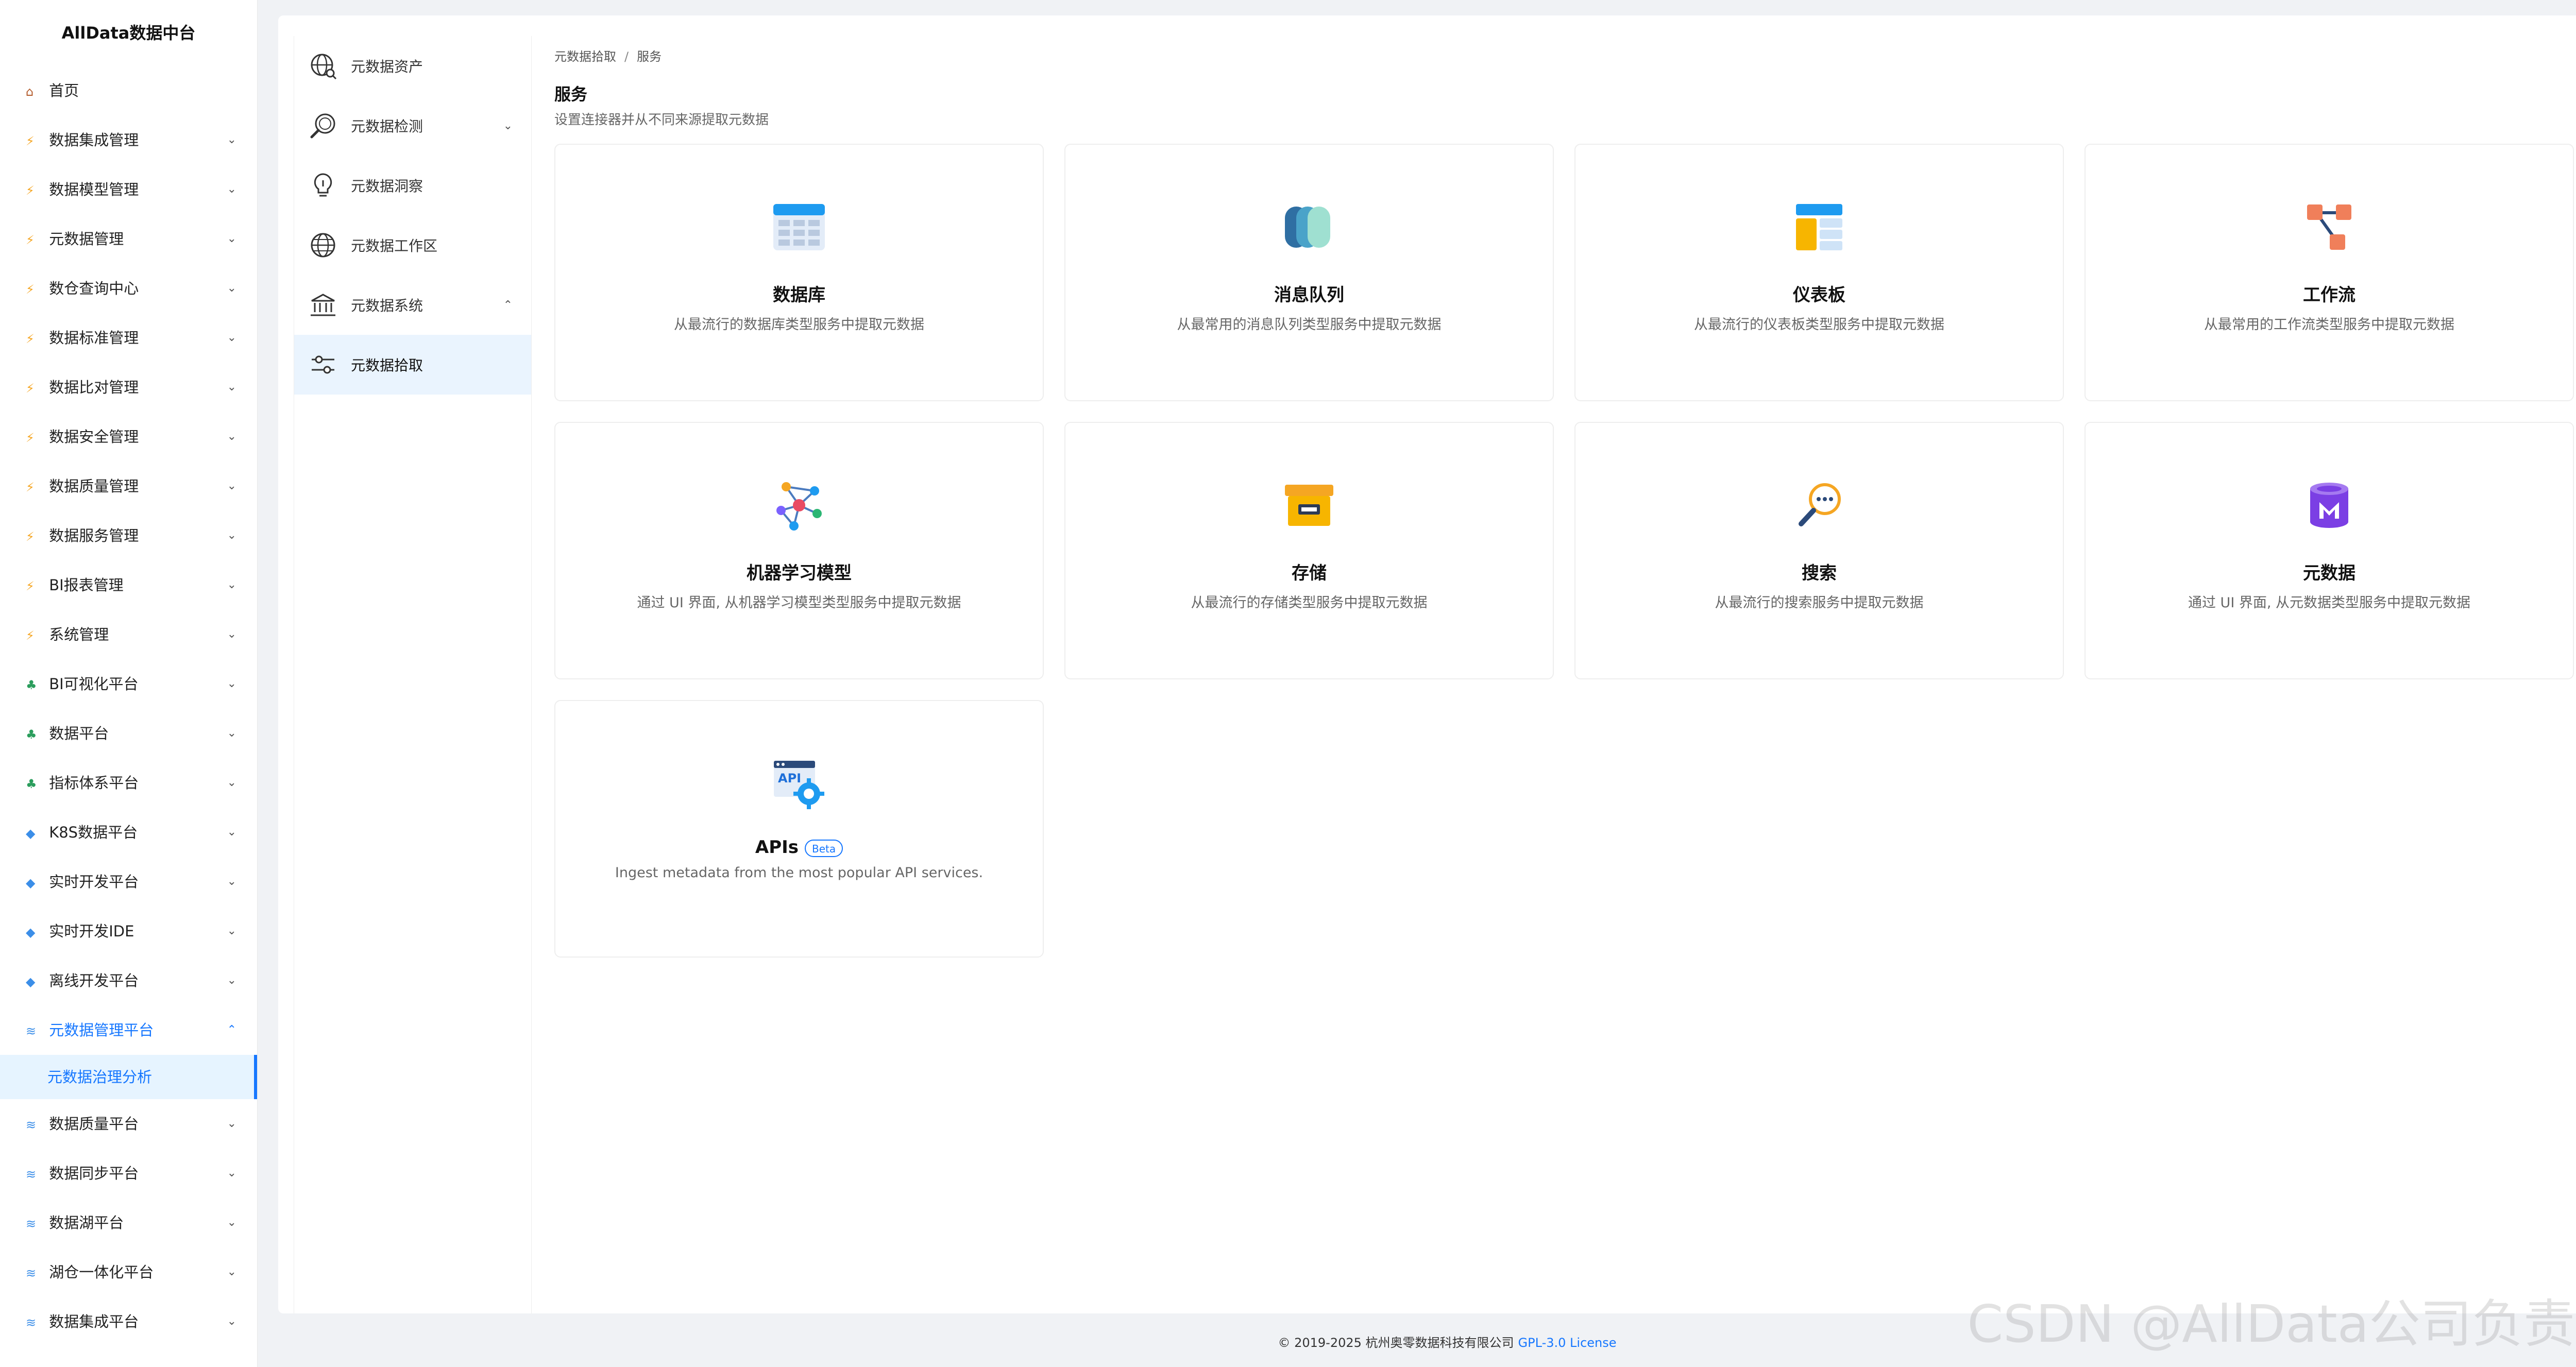 The height and width of the screenshot is (1367, 2576). Describe the element at coordinates (324, 364) in the screenshot. I see `sliders-icon` at that location.